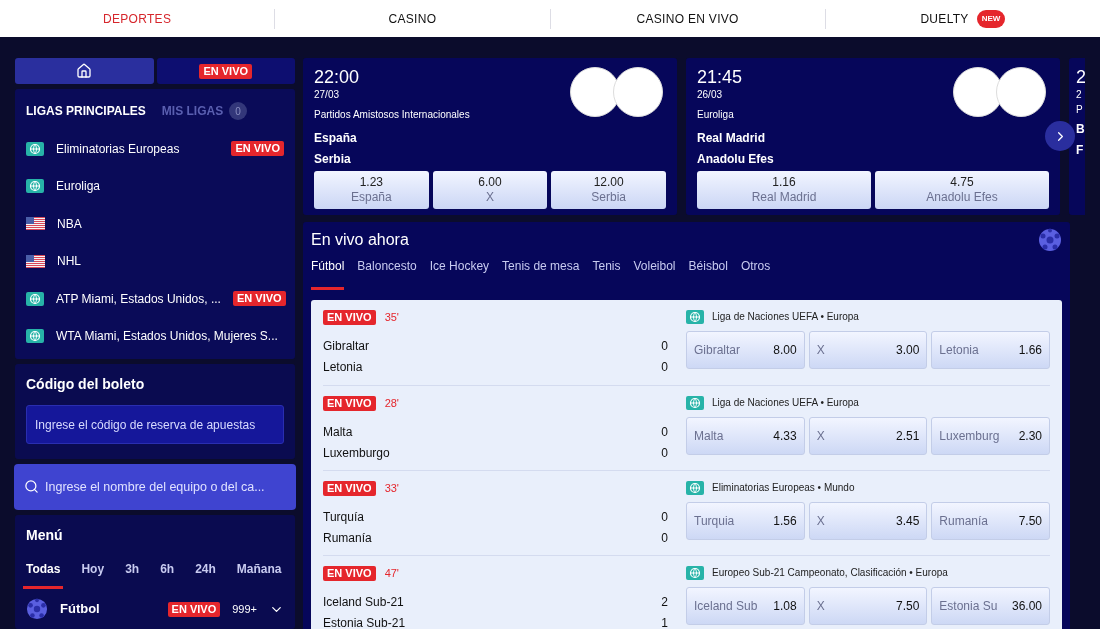  What do you see at coordinates (745, 350) in the screenshot?
I see `odds-button: Gibraltar 8.00` at bounding box center [745, 350].